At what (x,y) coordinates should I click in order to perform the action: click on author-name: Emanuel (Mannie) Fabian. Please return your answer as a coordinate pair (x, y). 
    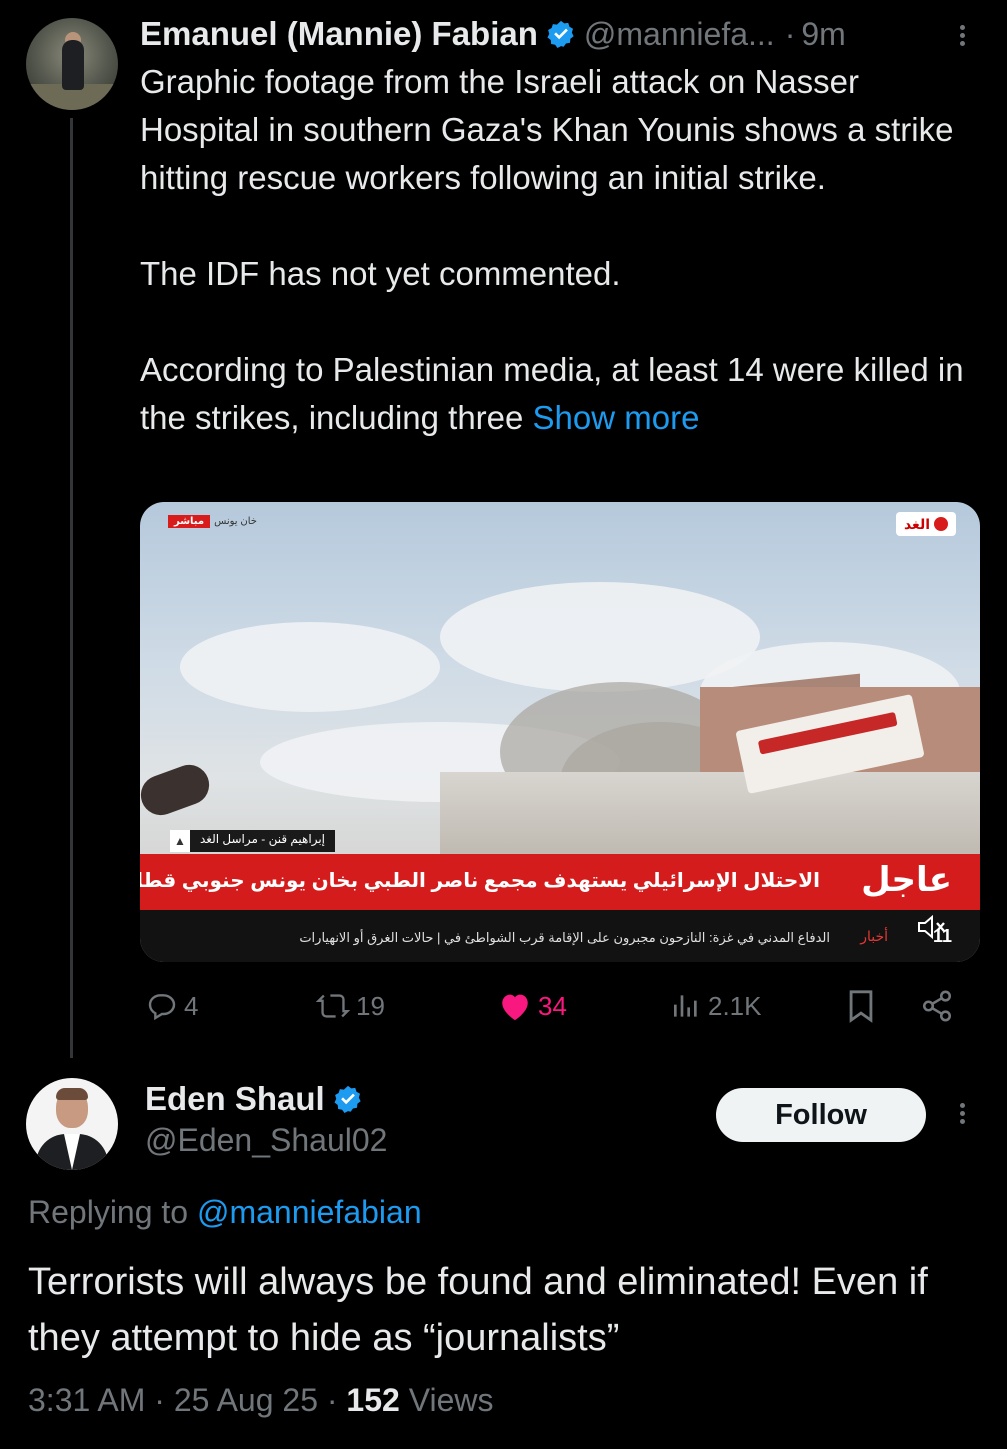
    Looking at the image, I should click on (339, 34).